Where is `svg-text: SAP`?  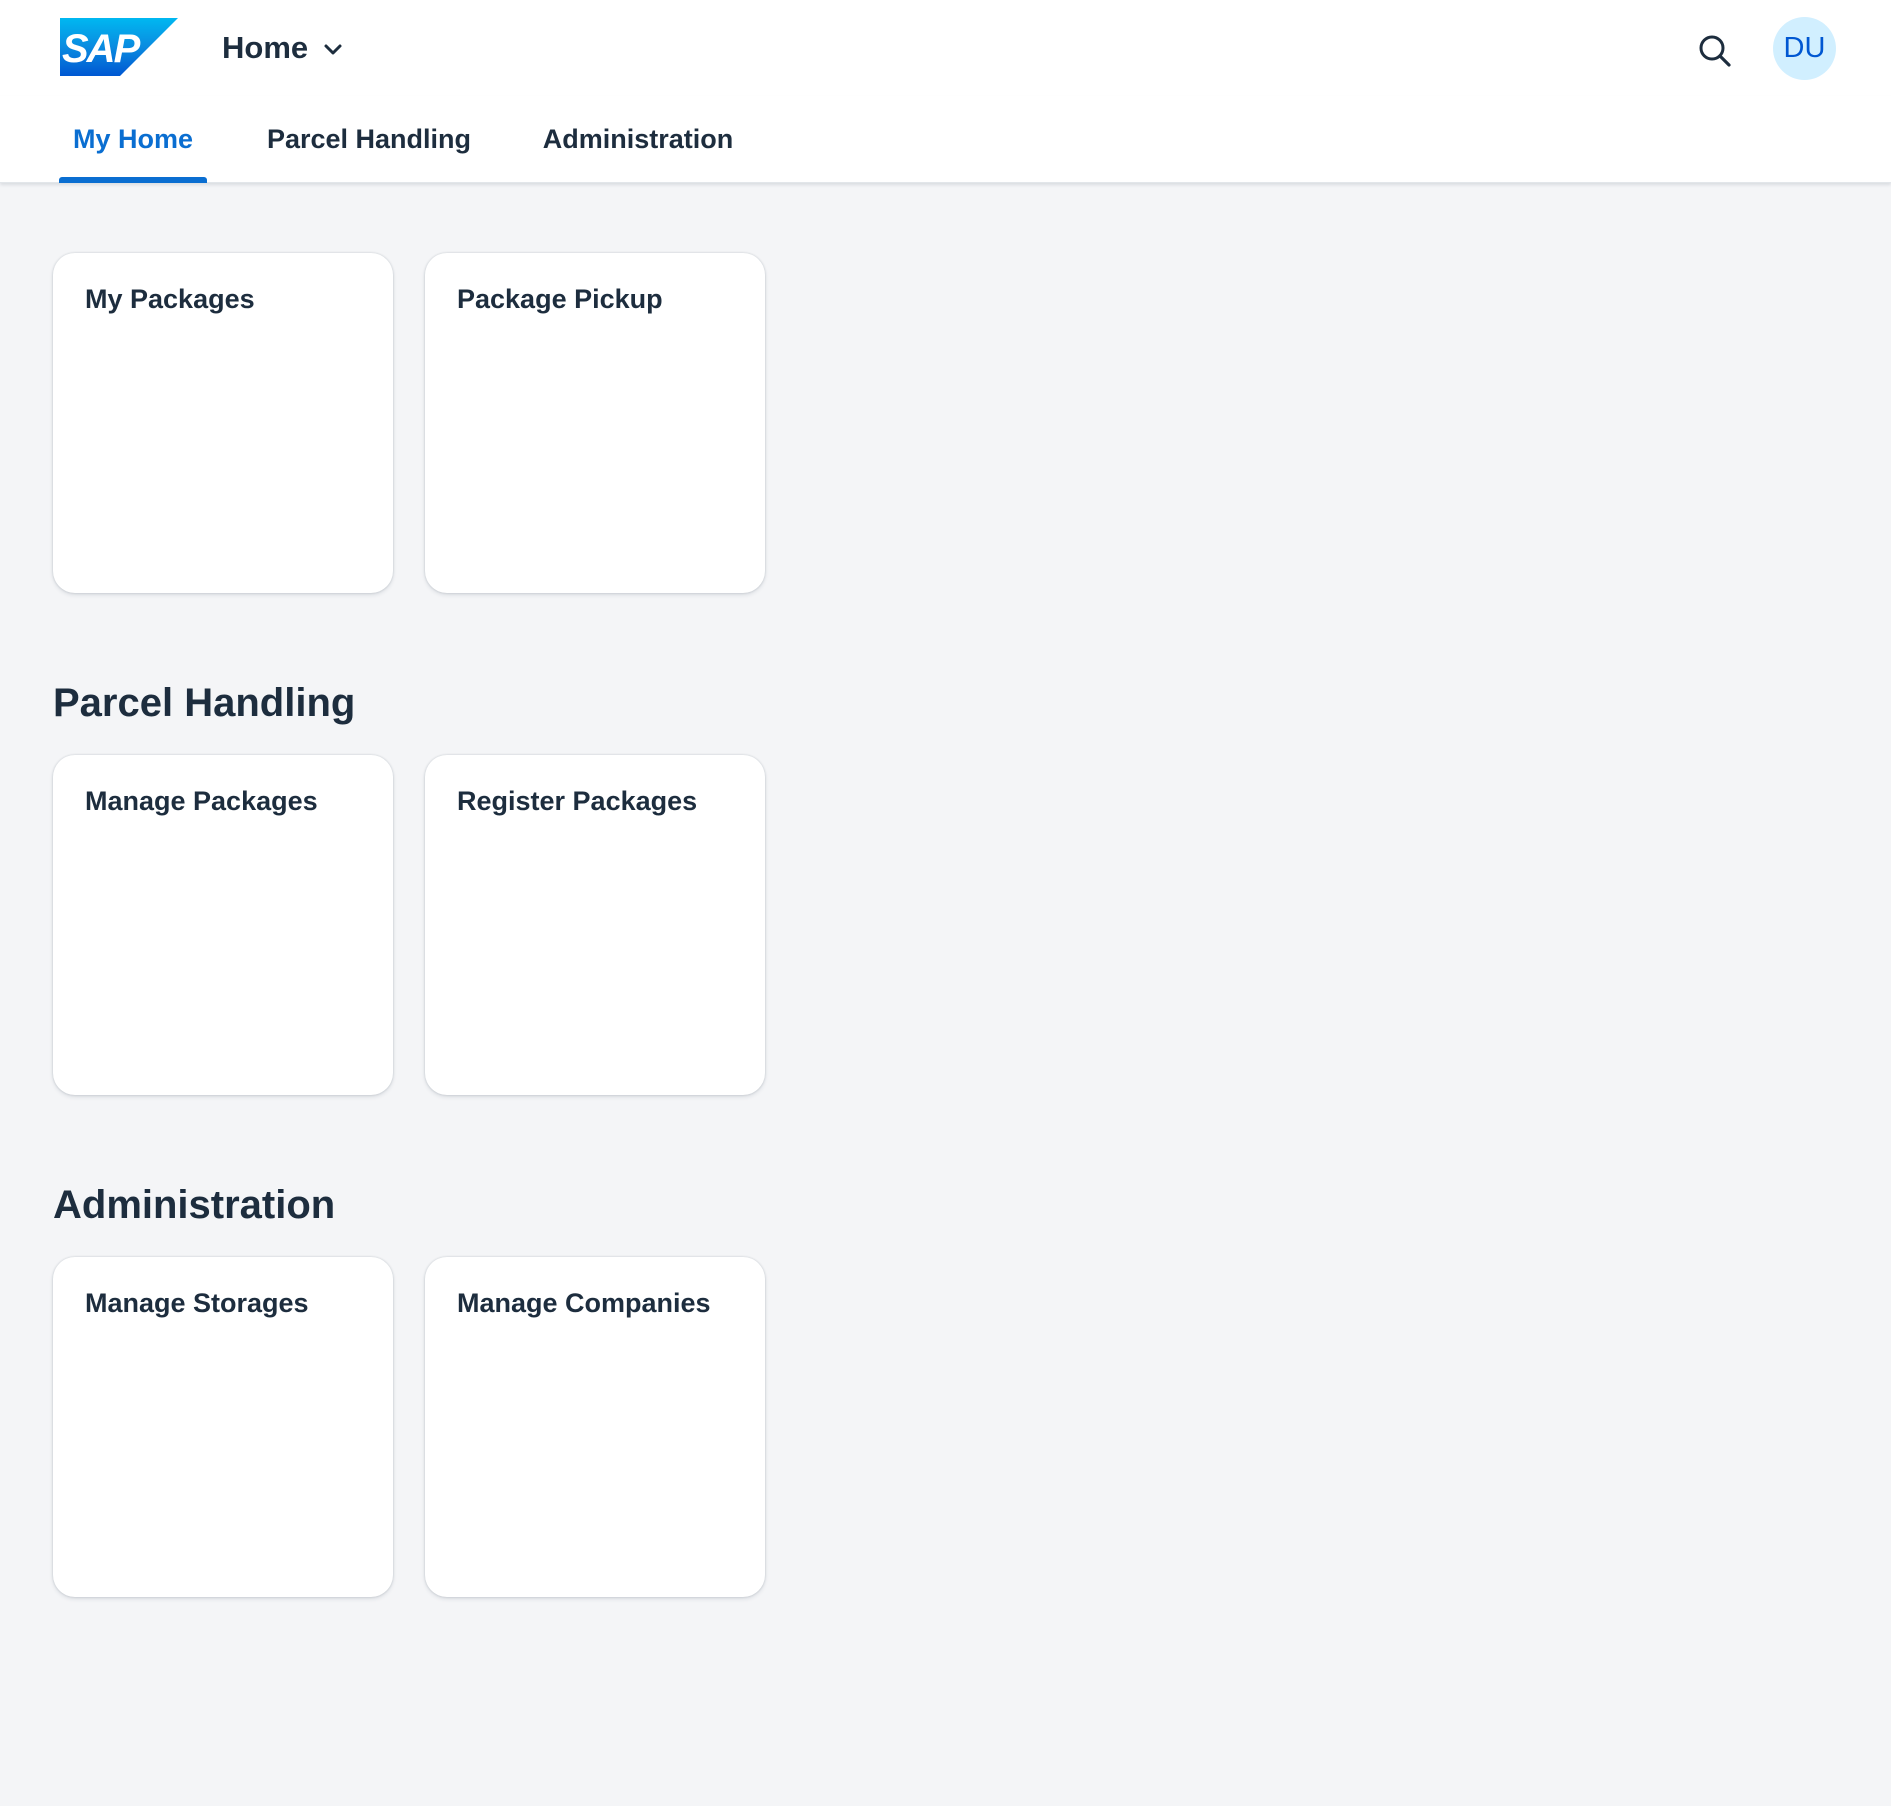
svg-text: SAP is located at coordinates (101, 49).